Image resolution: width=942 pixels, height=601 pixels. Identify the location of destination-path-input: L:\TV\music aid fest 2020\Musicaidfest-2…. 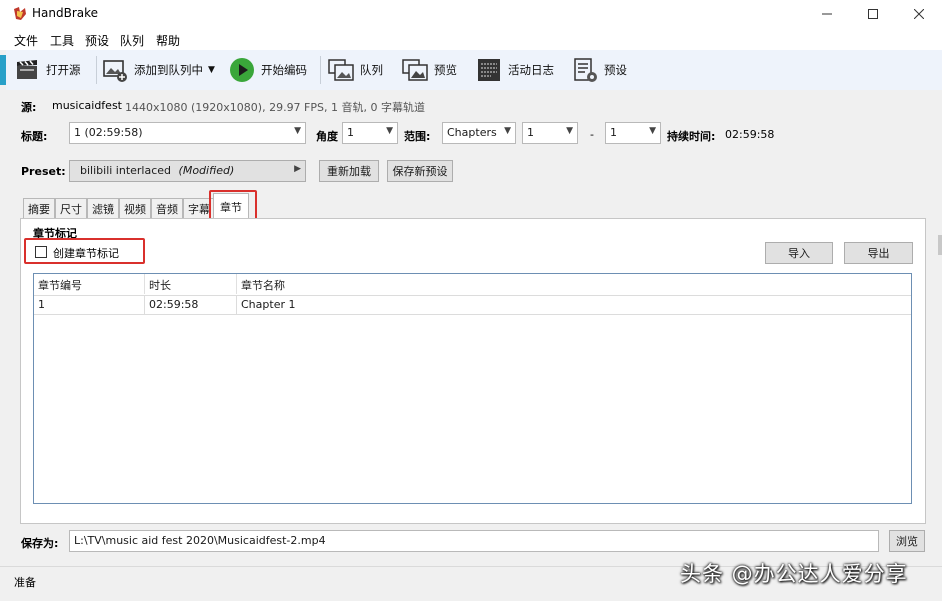
(474, 541).